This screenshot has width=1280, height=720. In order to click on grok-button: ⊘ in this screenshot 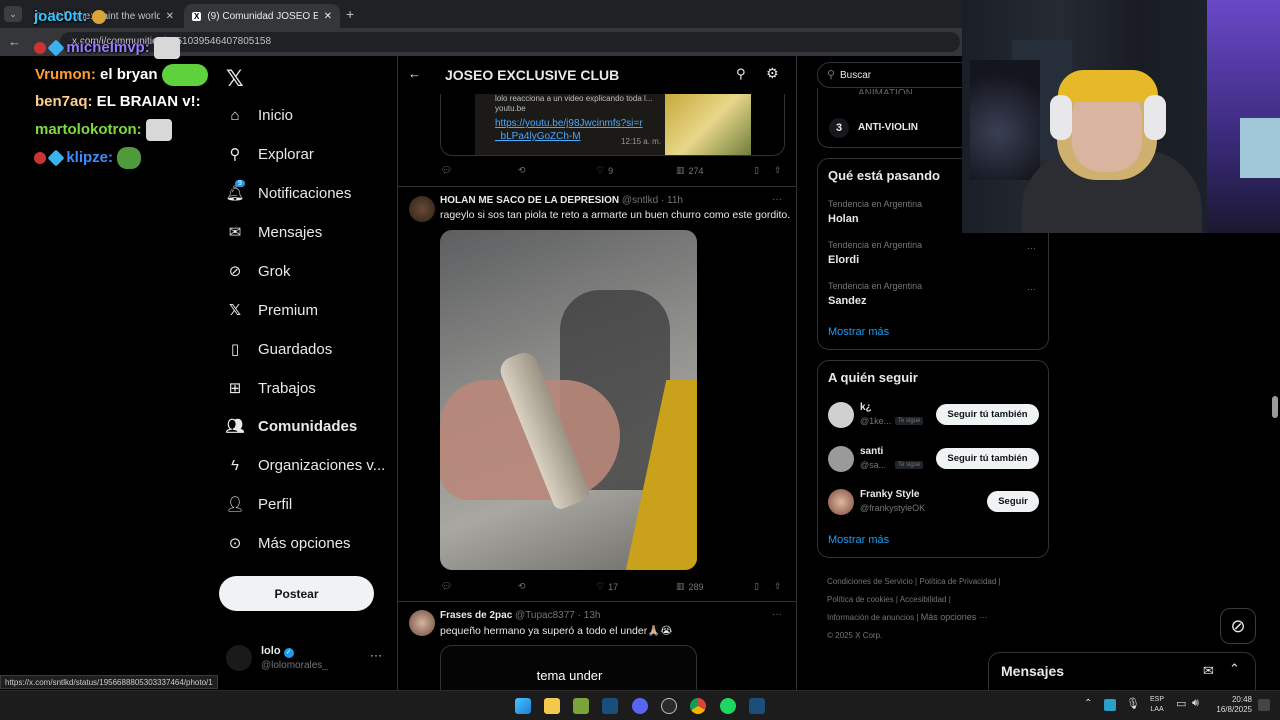, I will do `click(1238, 626)`.